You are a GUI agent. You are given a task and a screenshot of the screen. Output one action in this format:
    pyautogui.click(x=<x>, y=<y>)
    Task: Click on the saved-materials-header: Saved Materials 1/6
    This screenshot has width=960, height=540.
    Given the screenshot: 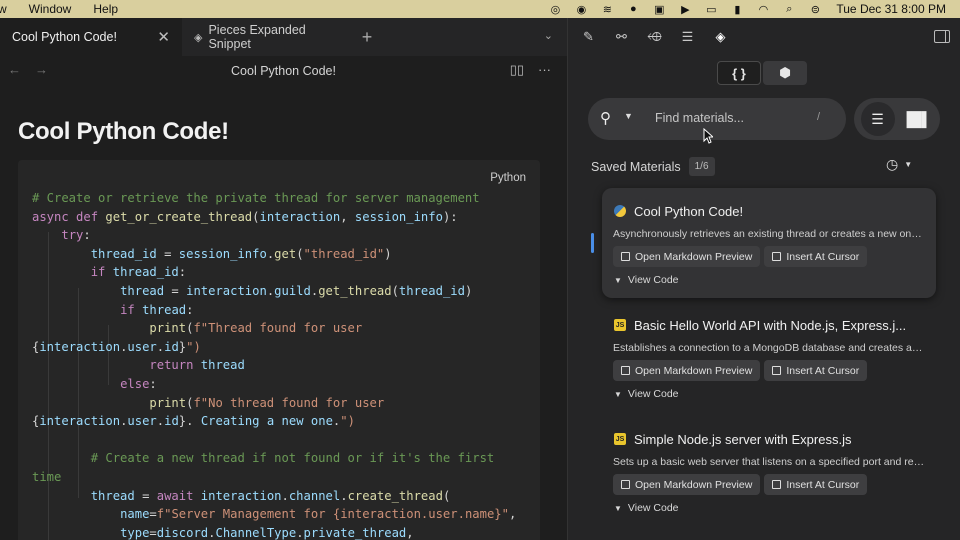 What is the action you would take?
    pyautogui.click(x=653, y=166)
    